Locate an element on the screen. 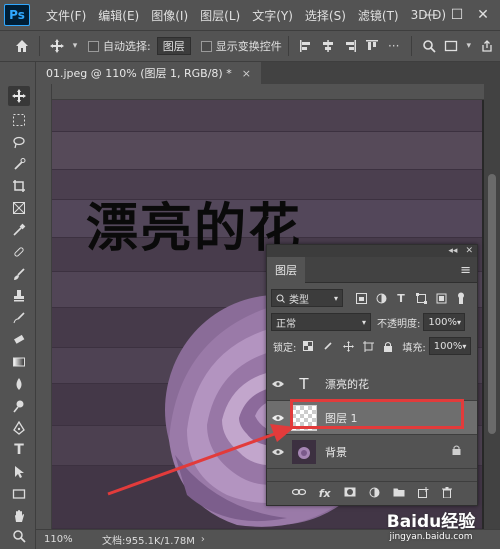 Image resolution: width=500 pixels, height=549 pixels. background-layer-thumbnail is located at coordinates (304, 452).